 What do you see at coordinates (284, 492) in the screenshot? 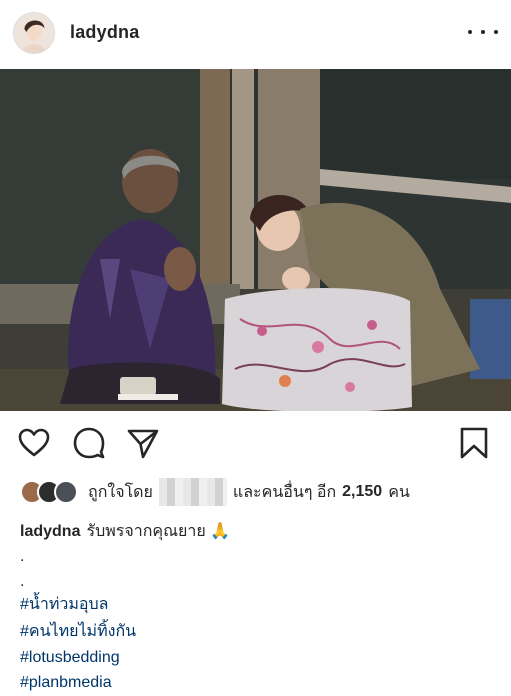
I see `likes-suffix: และคนอื่นๆ อีก` at bounding box center [284, 492].